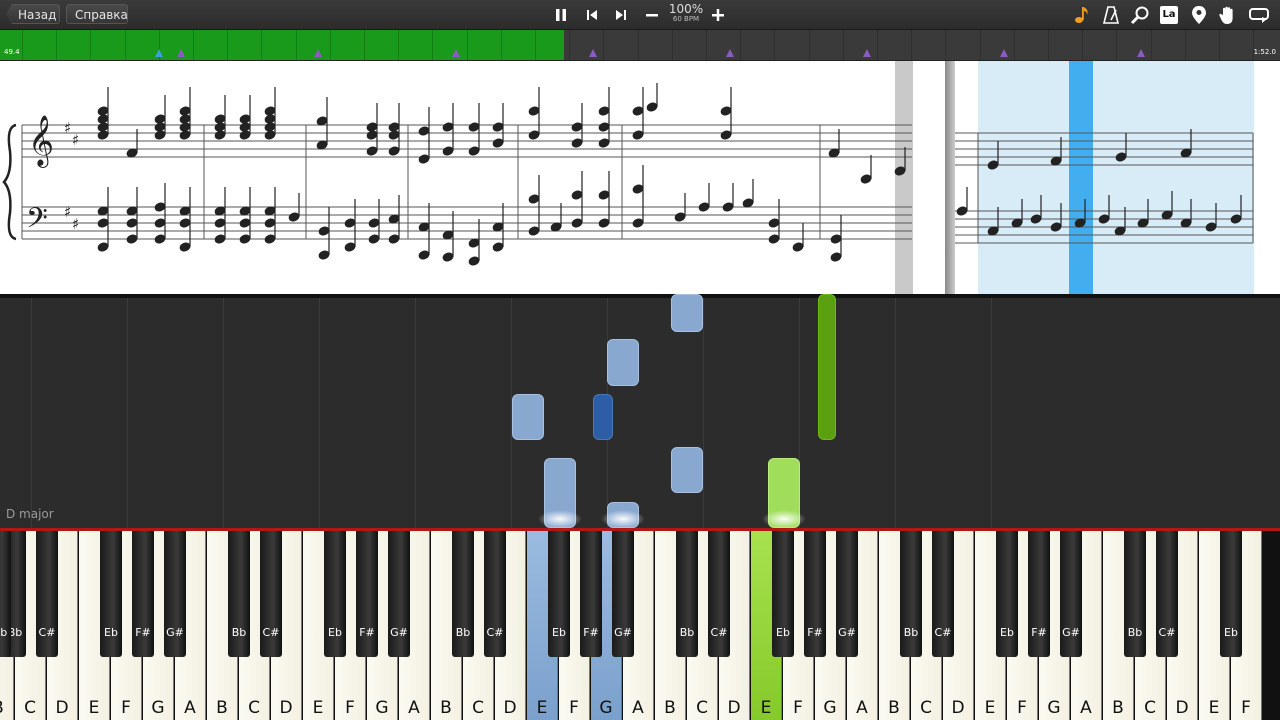  I want to click on faster-plus-icon, so click(718, 15).